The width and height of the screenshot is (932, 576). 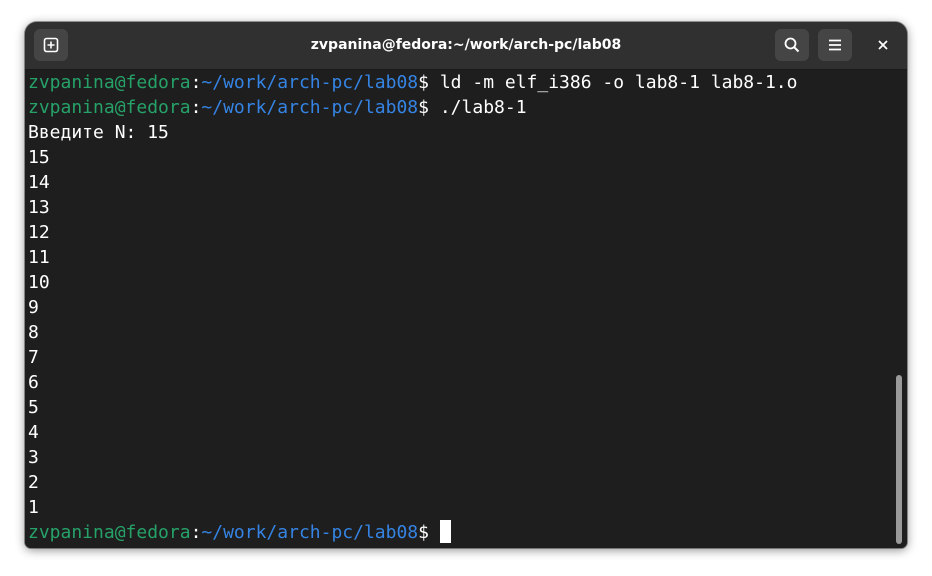 What do you see at coordinates (33, 432) in the screenshot?
I see `output-line: 4` at bounding box center [33, 432].